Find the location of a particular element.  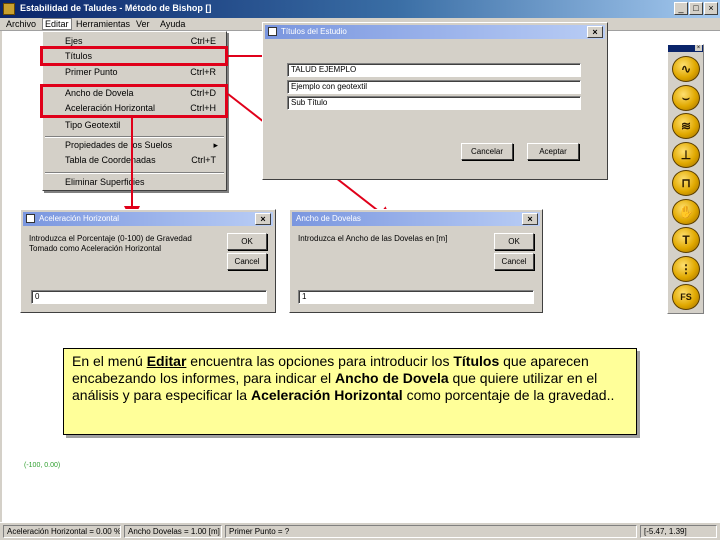

titulo-field-2: Ejemplo con geotextil is located at coordinates (434, 87).